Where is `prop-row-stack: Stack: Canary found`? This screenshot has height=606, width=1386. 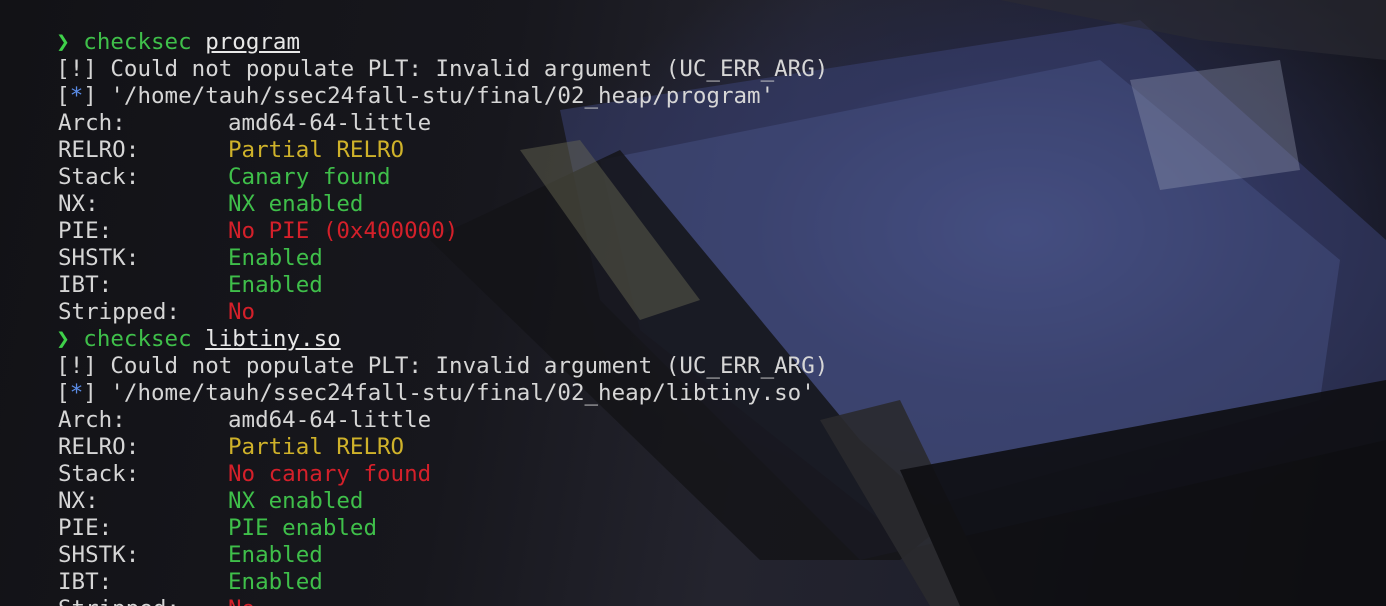 prop-row-stack: Stack: Canary found is located at coordinates (352, 163).